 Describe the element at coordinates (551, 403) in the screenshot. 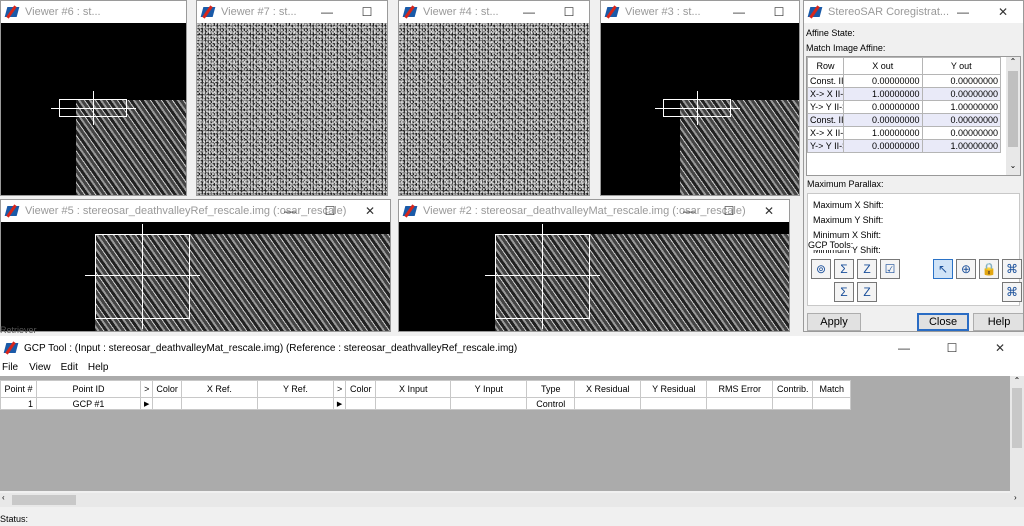

I see `cell-type: Control` at that location.